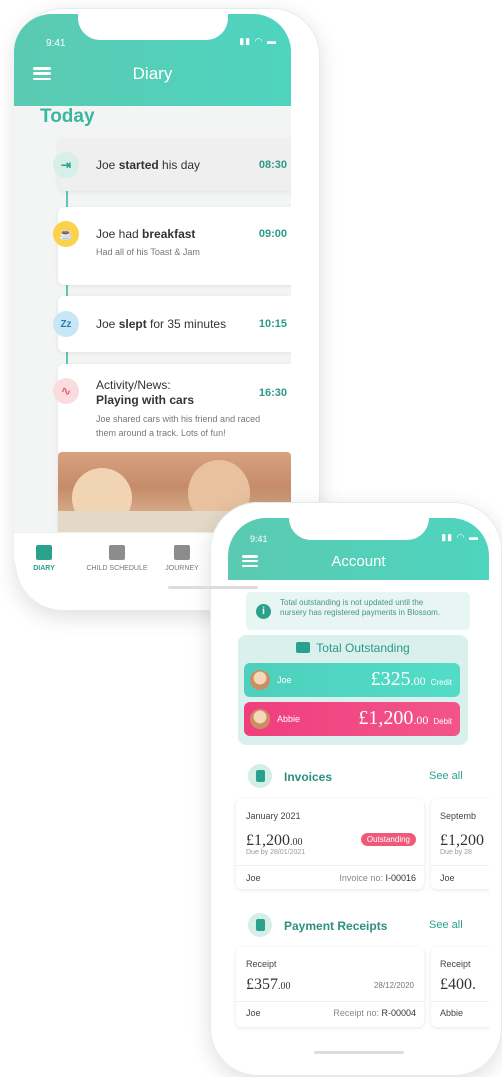 This screenshot has height=1077, width=502. I want to click on entry-time: 16:30, so click(272, 393).